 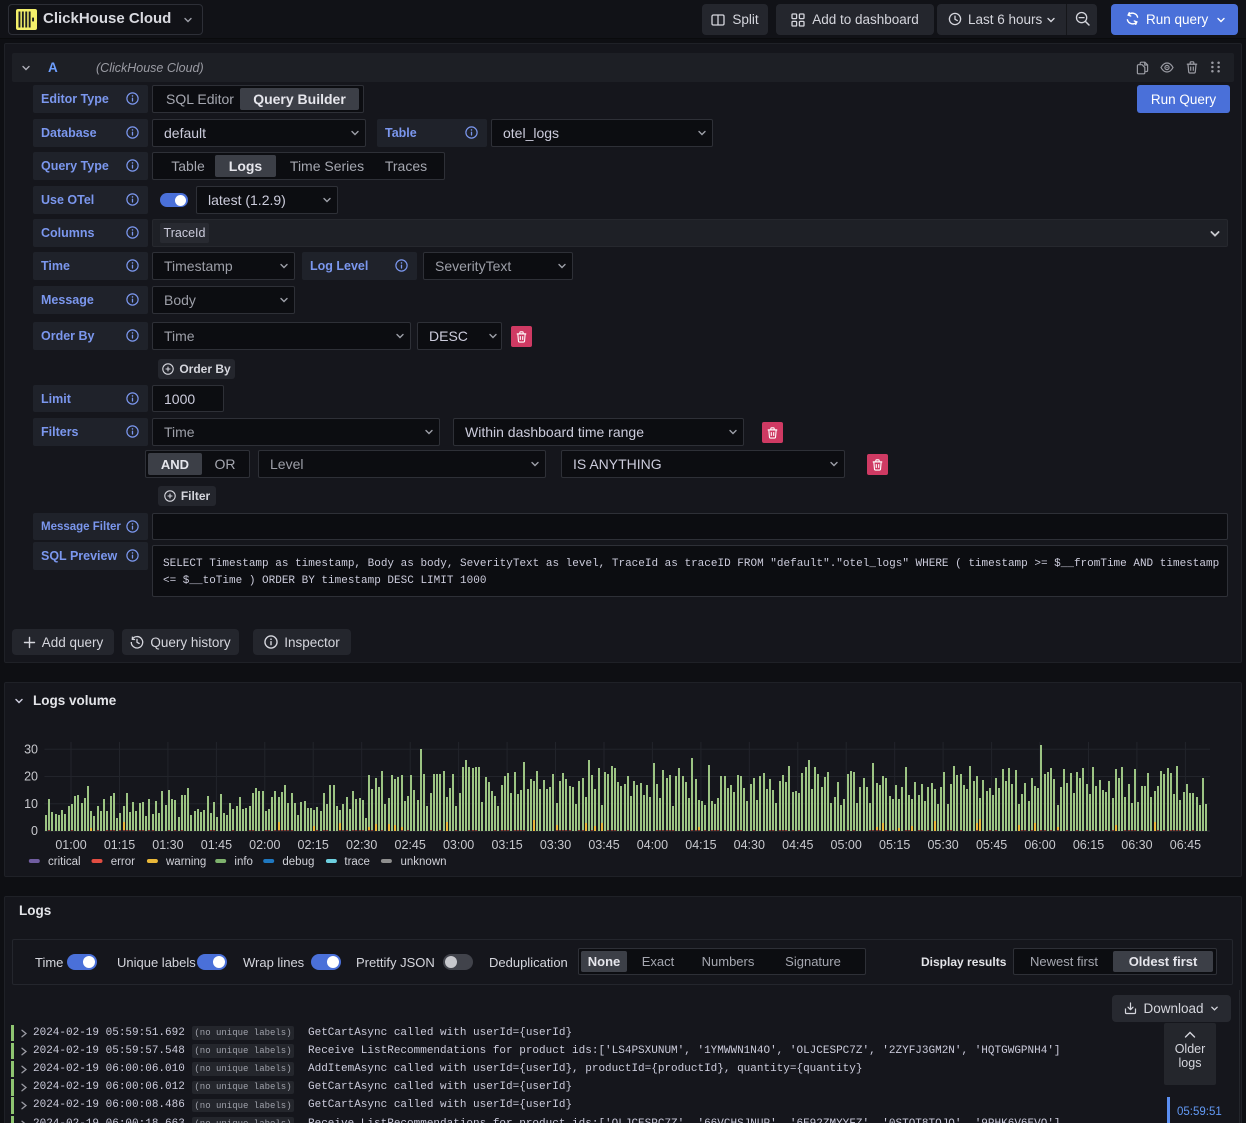 What do you see at coordinates (797, 845) in the screenshot?
I see `svg-text: 04:45` at bounding box center [797, 845].